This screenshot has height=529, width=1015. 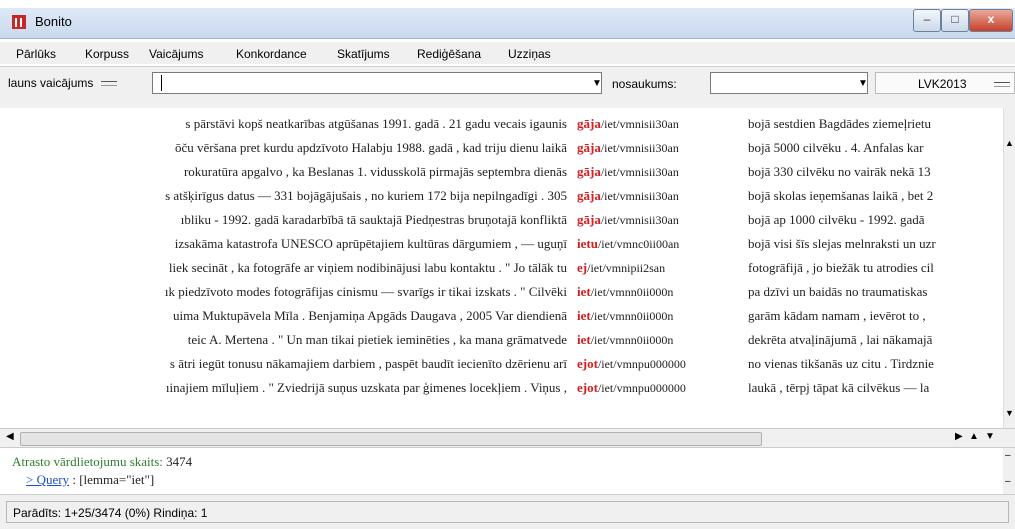 What do you see at coordinates (836, 147) in the screenshot?
I see `right-context: bojā 5000 cilvēku . 4. Anfalas kar` at bounding box center [836, 147].